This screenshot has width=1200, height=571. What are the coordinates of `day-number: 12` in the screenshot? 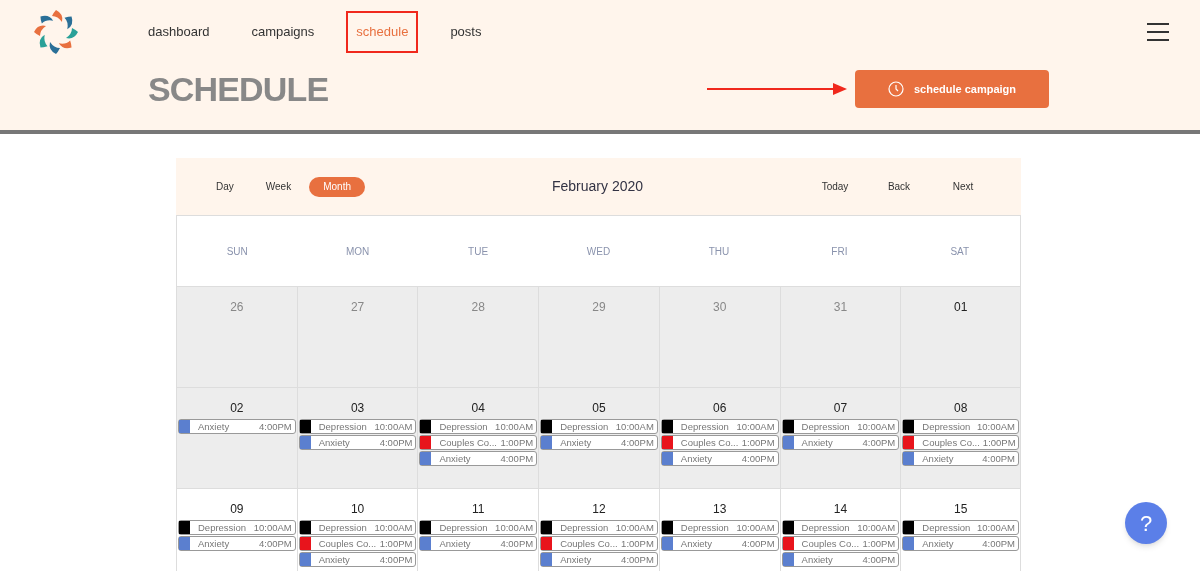 It's located at (599, 509).